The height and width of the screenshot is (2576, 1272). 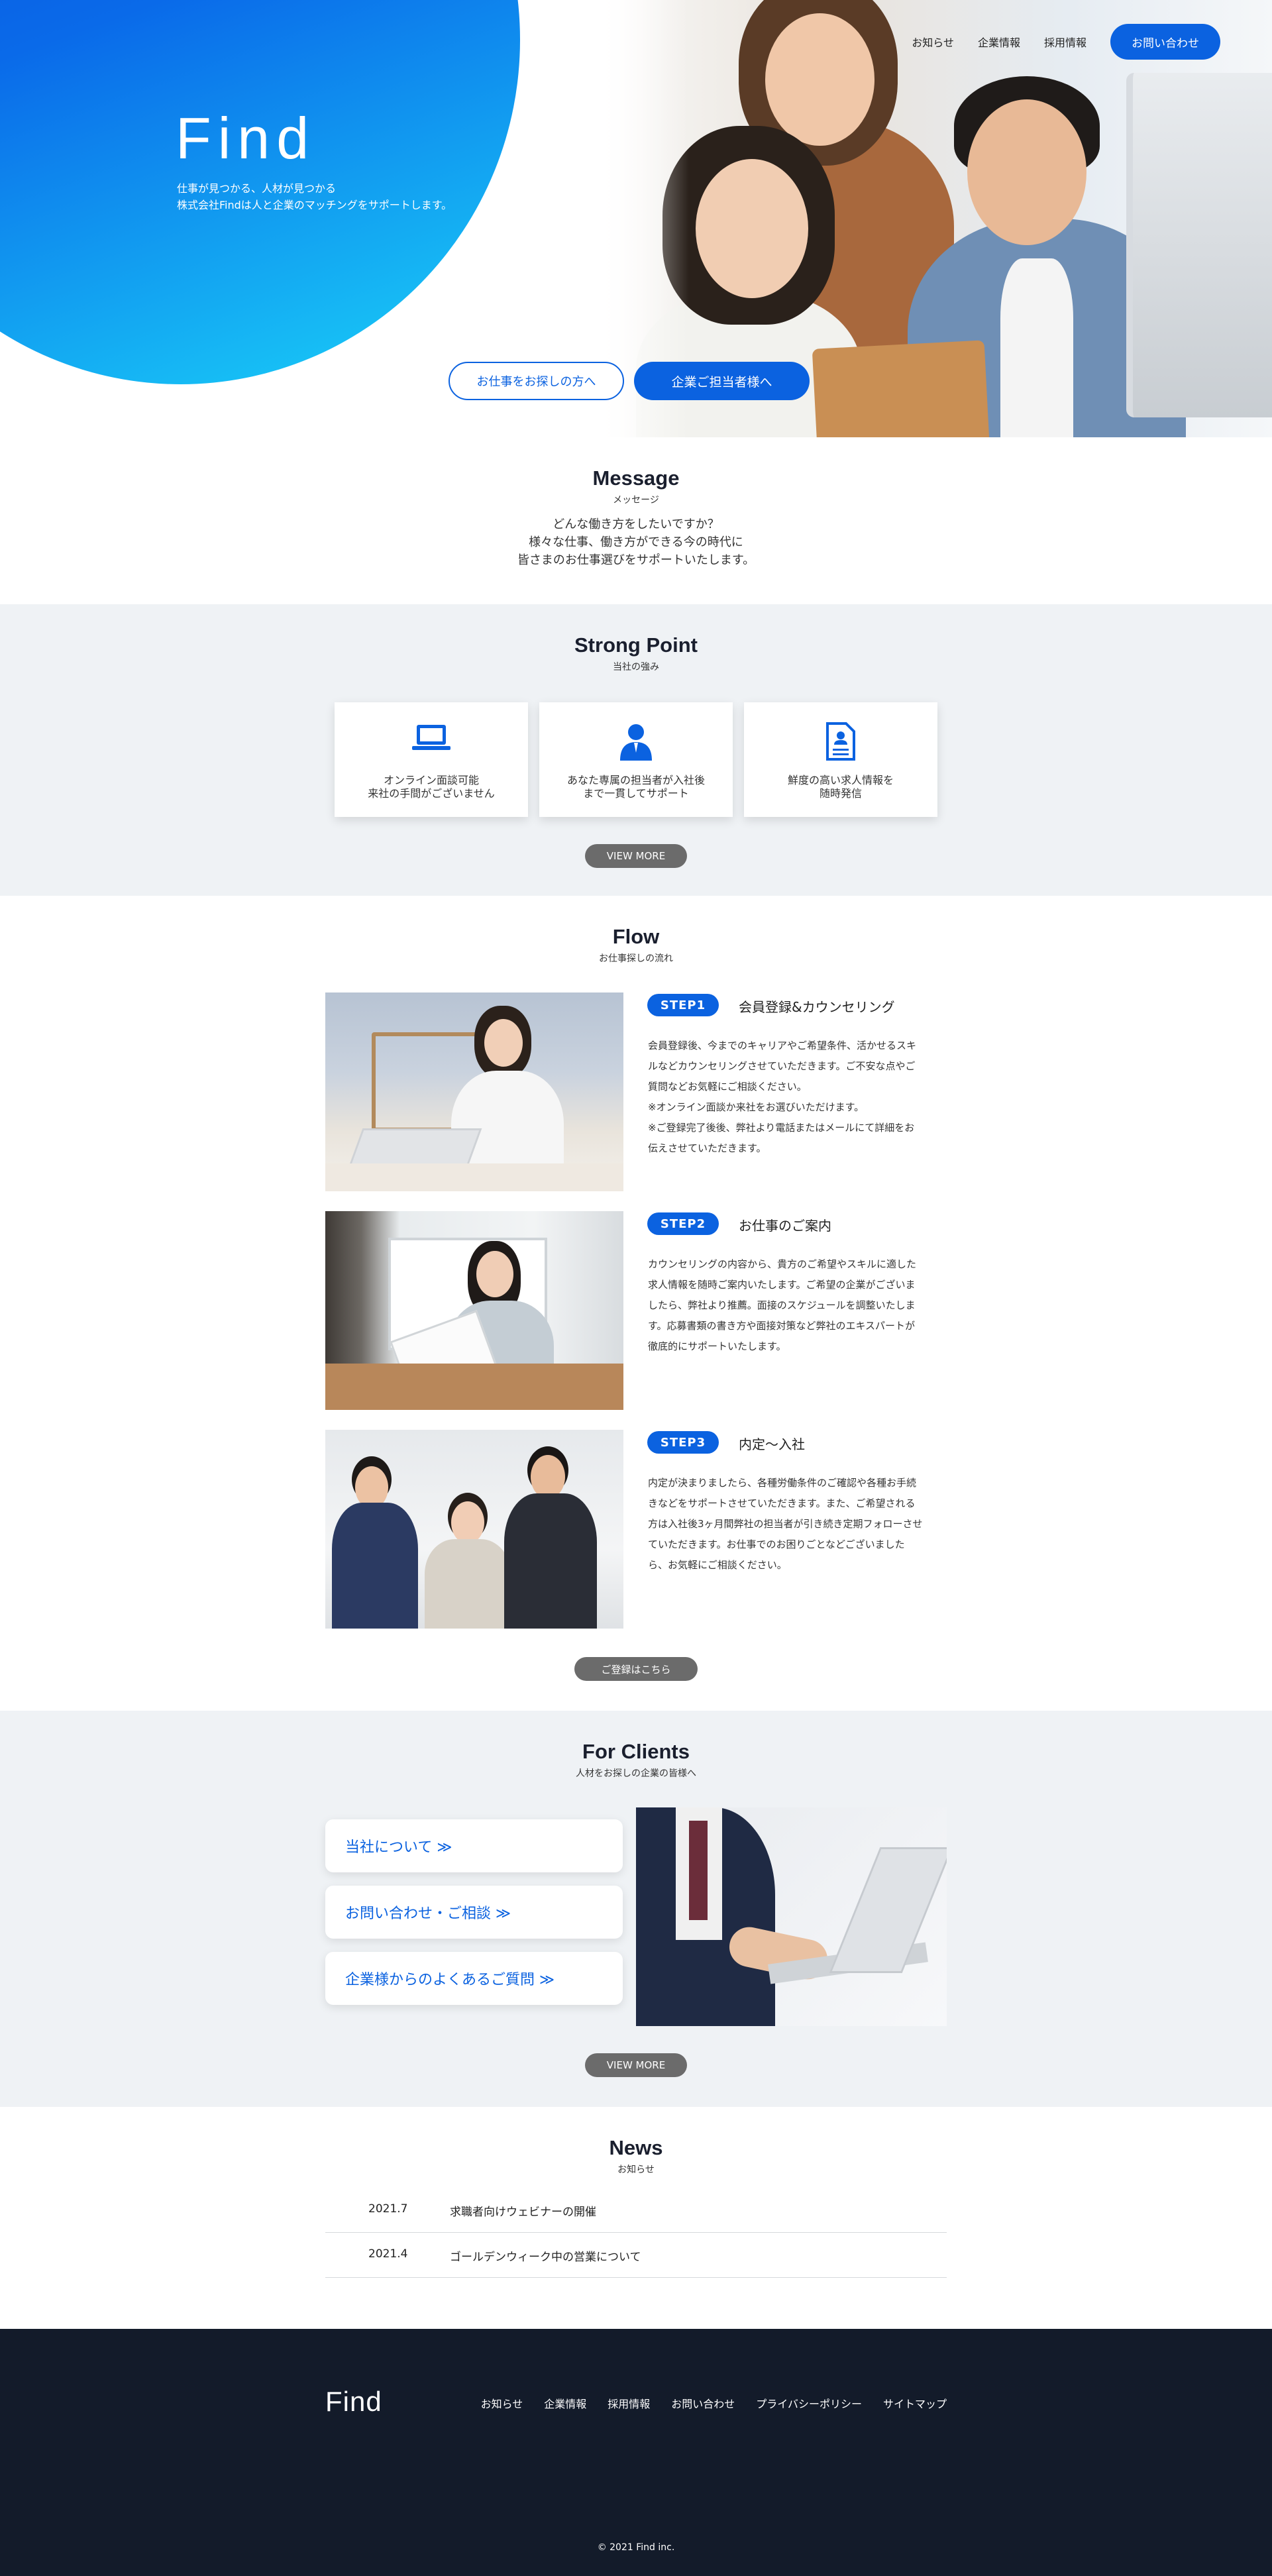 I want to click on strength-card: 鮮度の高い求人情報を 随時発信, so click(x=840, y=759).